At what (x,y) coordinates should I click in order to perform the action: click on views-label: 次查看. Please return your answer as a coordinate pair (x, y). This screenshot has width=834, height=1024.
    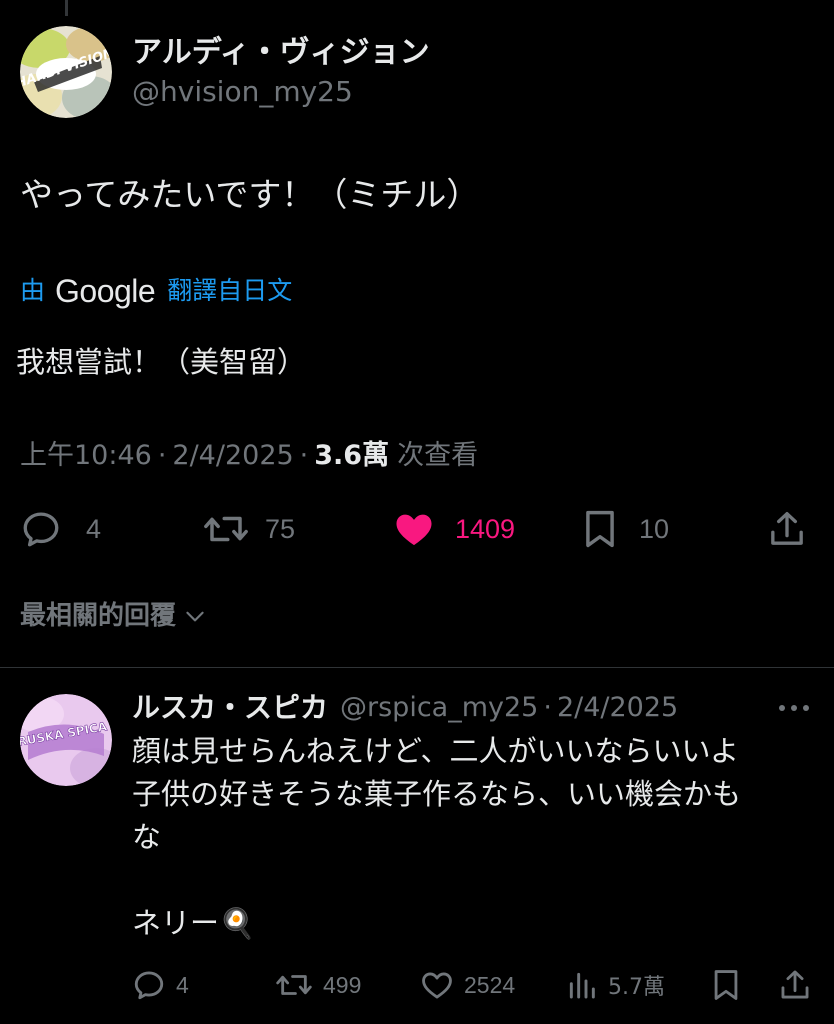
    Looking at the image, I should click on (438, 455).